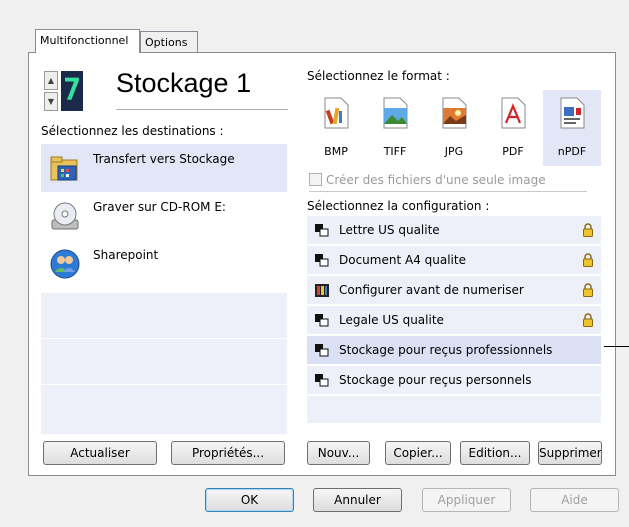 The image size is (629, 527). I want to click on format-label-jpg: JPG, so click(454, 151).